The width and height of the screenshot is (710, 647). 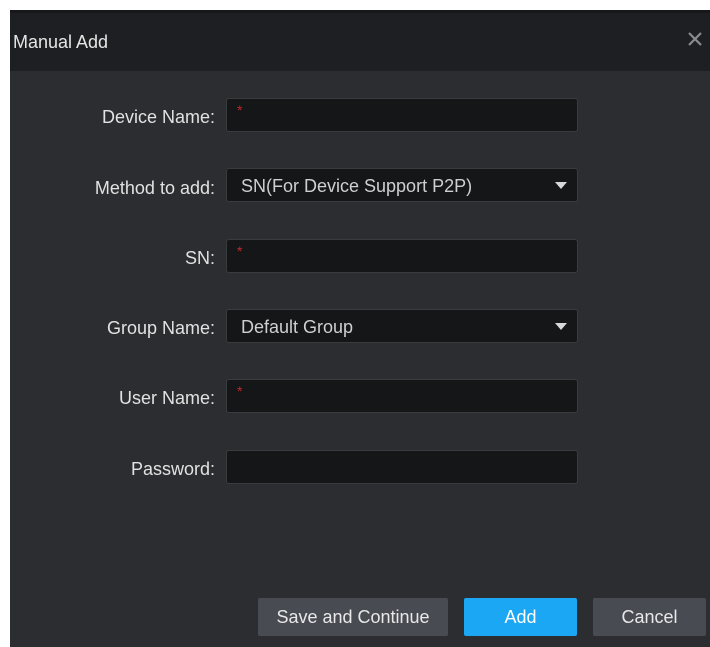 I want to click on method-selected-value: SN(For Device Support P2P), so click(x=357, y=186).